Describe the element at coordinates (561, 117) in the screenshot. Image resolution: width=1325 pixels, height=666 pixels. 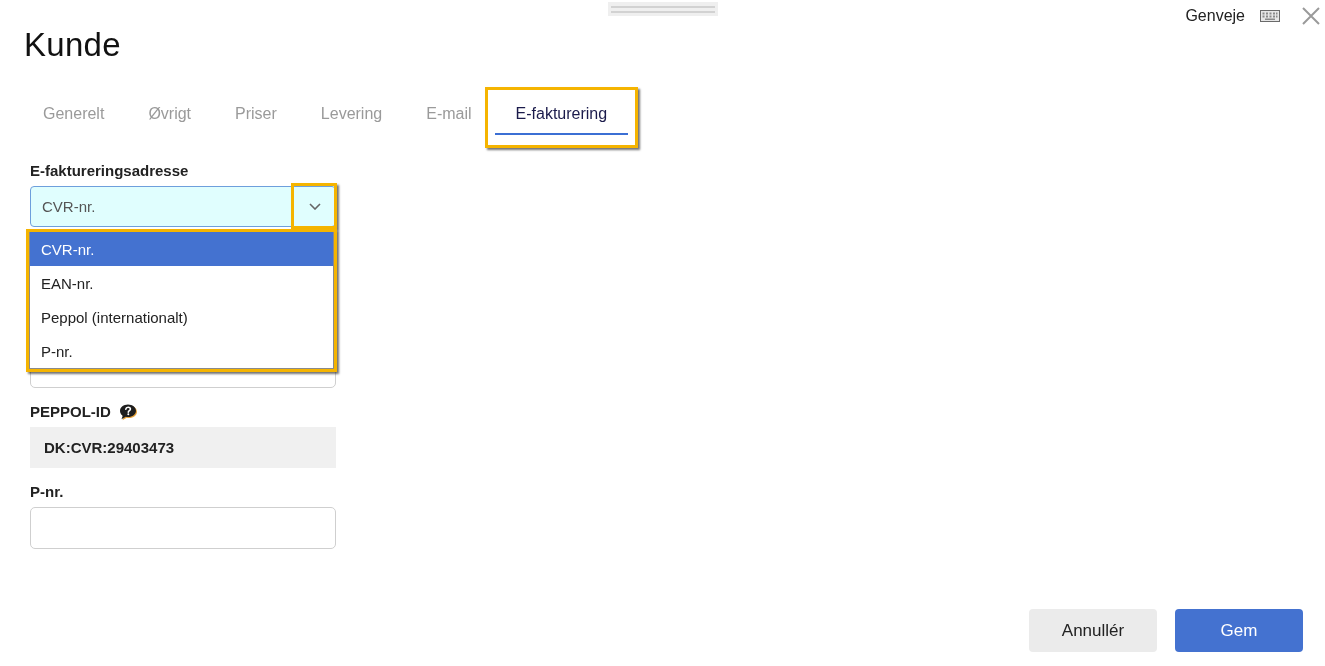
I see `tab: E-fakturering` at that location.